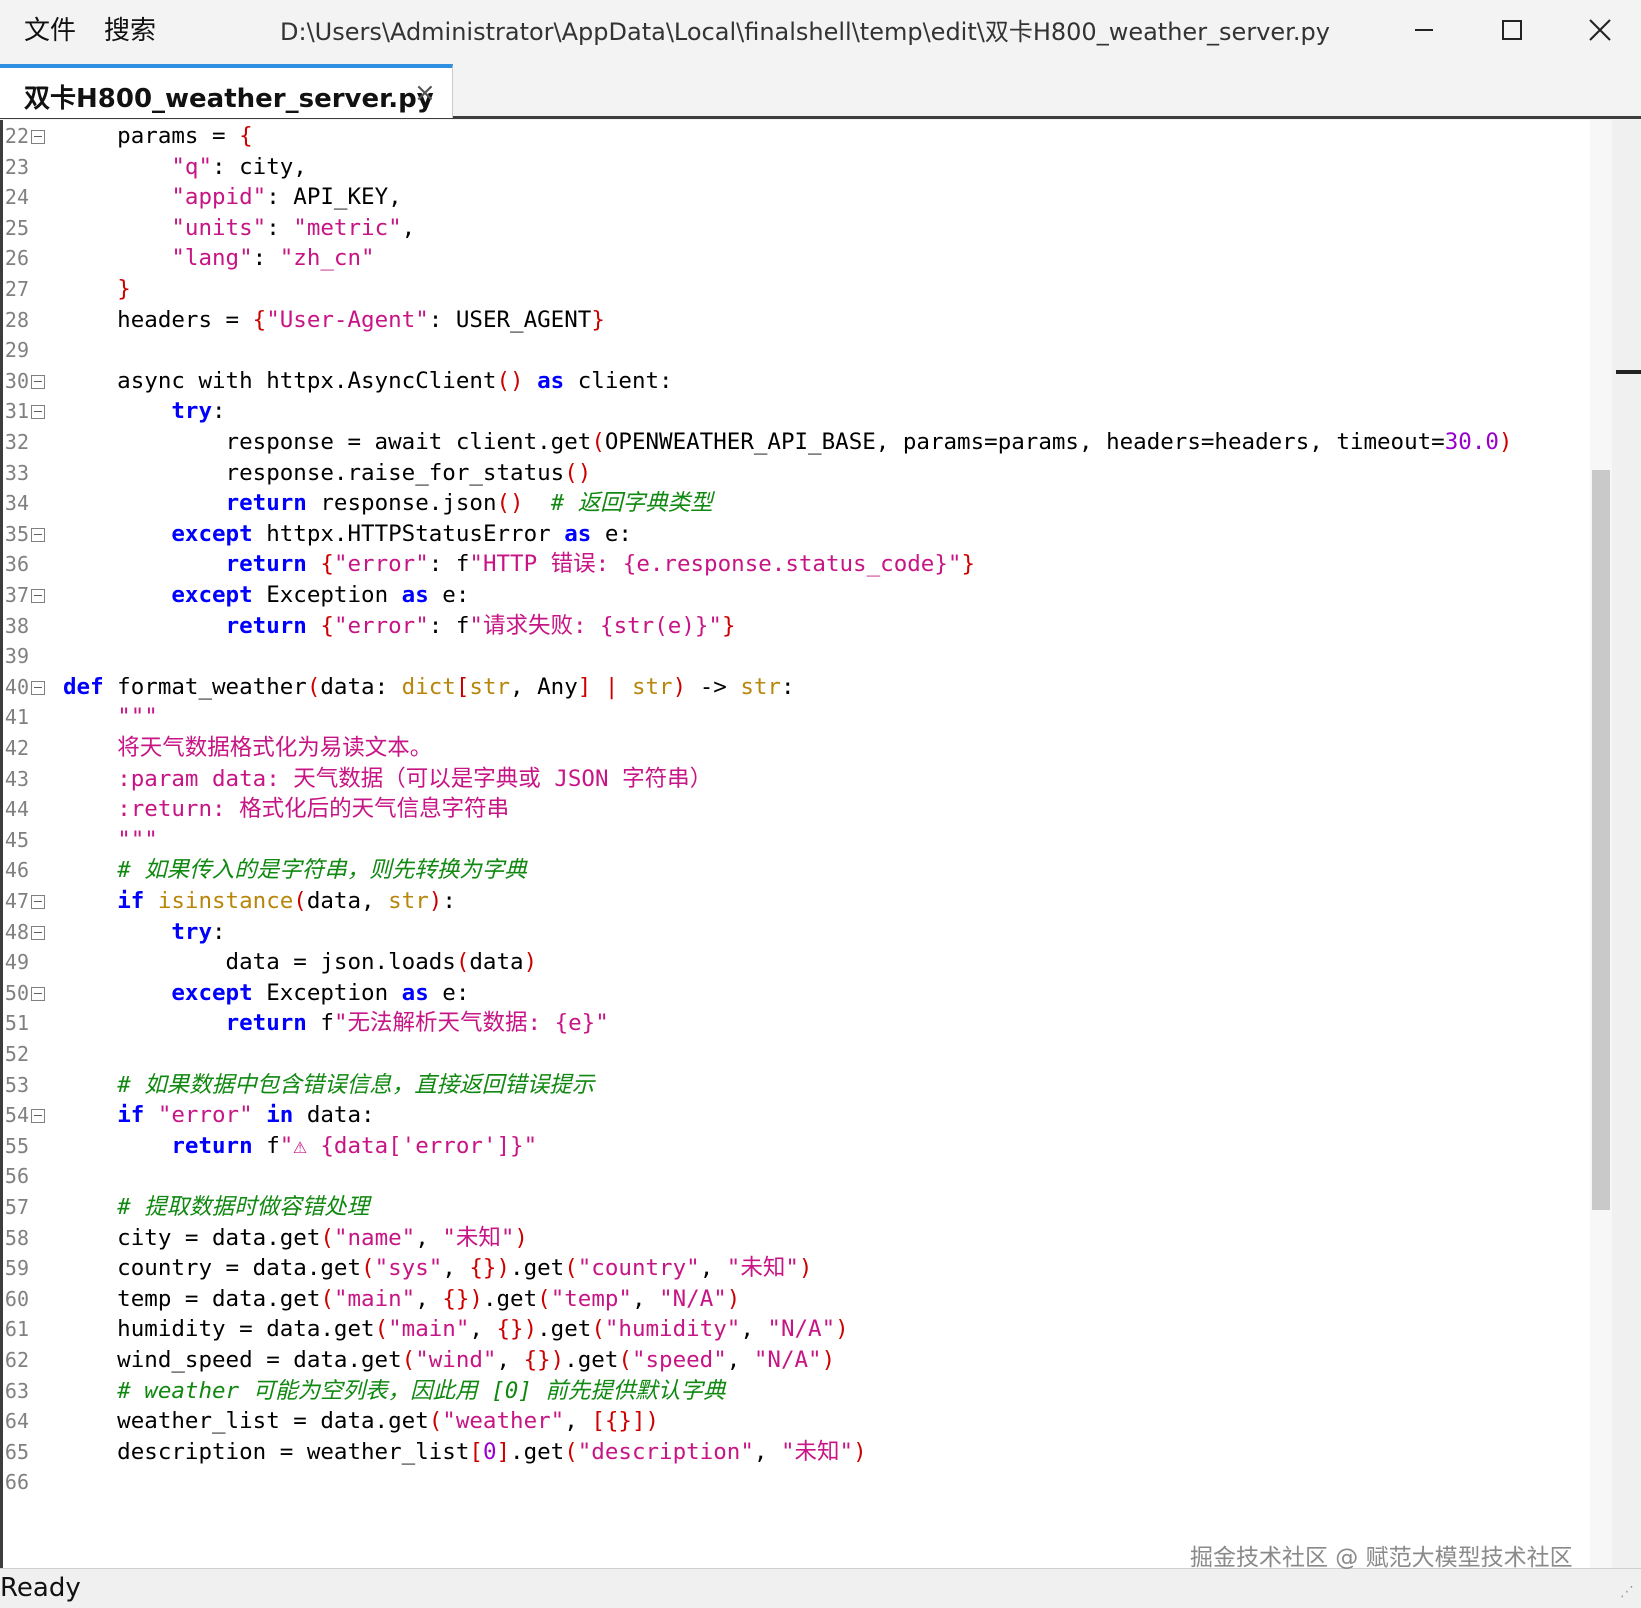 This screenshot has height=1608, width=1641. Describe the element at coordinates (803, 901) in the screenshot. I see `code-line: 47 if isinstance(data, str):` at that location.